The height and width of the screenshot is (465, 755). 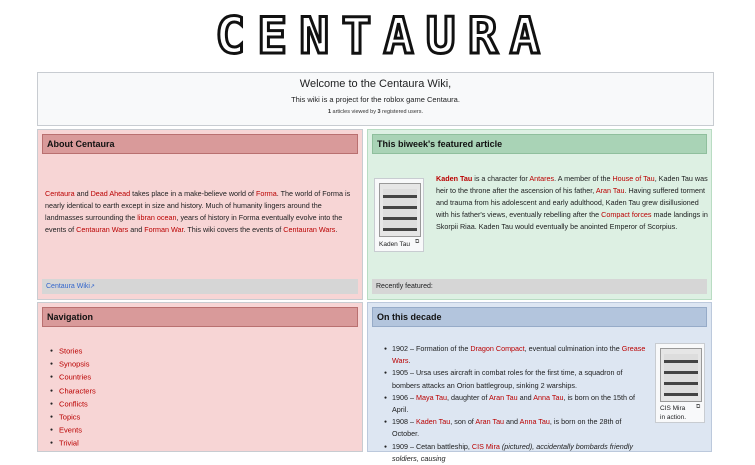 I want to click on featured-image, so click(x=400, y=210).